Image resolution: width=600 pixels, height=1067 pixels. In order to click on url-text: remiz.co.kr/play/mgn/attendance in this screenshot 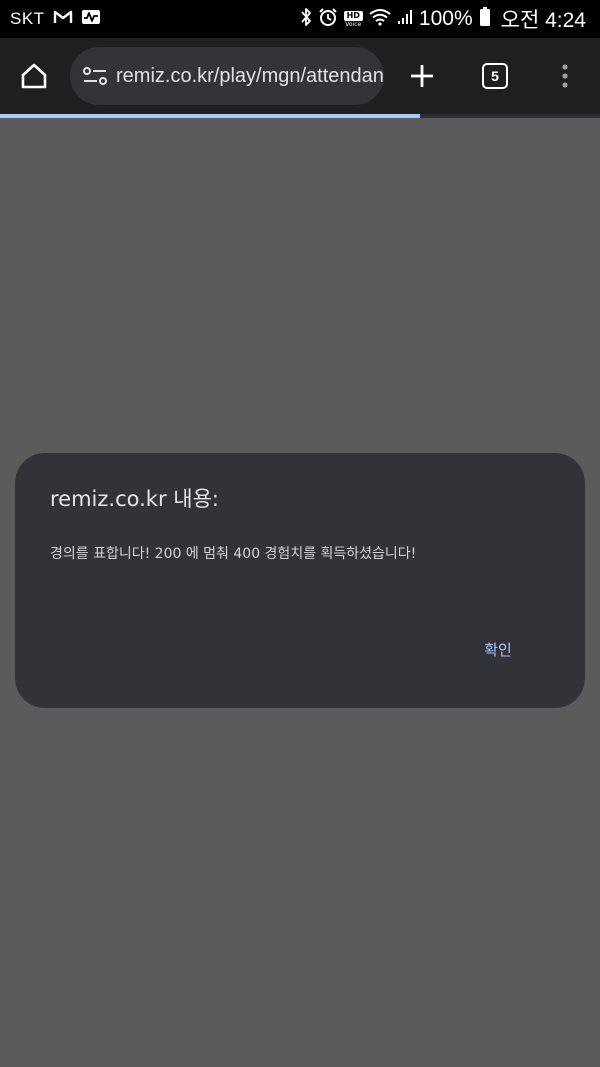, I will do `click(250, 76)`.